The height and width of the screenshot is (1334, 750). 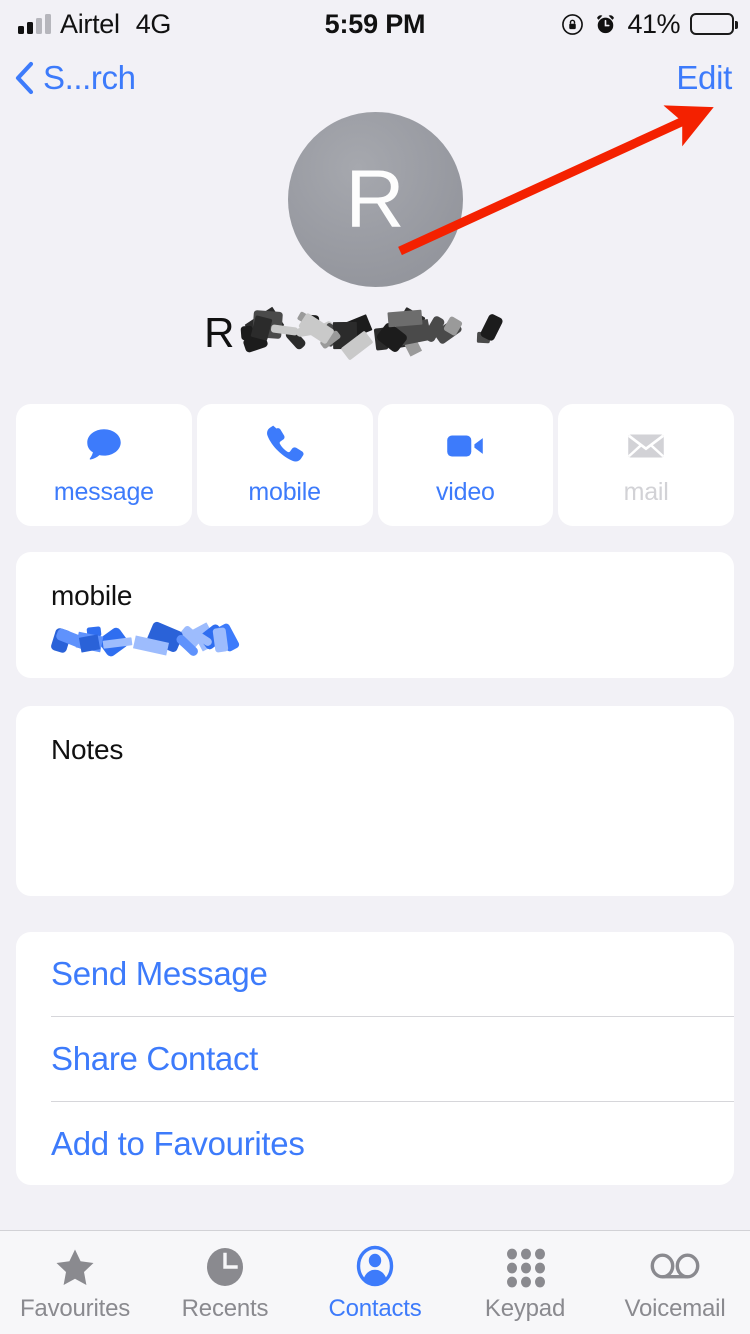 What do you see at coordinates (605, 24) in the screenshot?
I see `alarm-clock-icon` at bounding box center [605, 24].